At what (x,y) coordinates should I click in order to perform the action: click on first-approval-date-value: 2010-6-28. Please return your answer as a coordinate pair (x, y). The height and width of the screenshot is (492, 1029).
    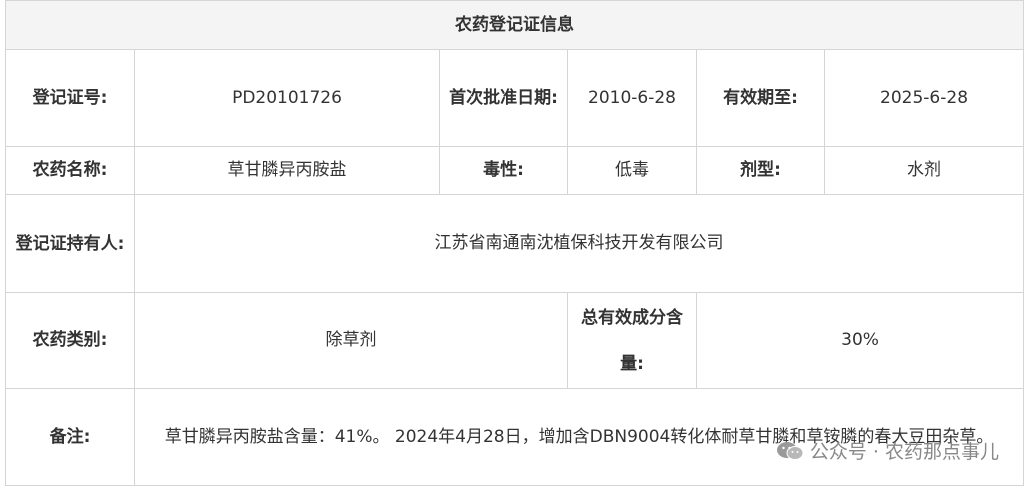
    Looking at the image, I should click on (632, 98).